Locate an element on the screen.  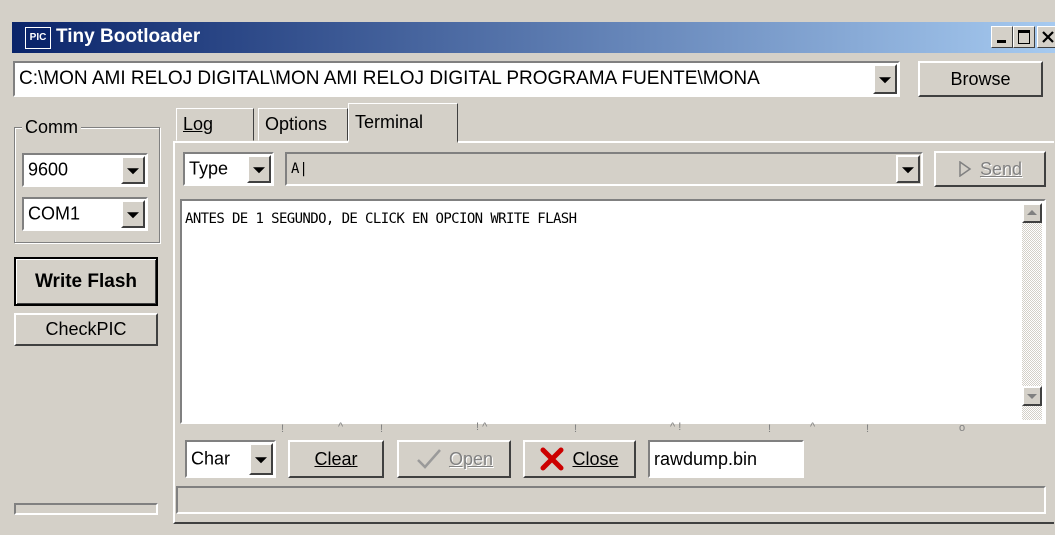
close-file-label: Close is located at coordinates (595, 458).